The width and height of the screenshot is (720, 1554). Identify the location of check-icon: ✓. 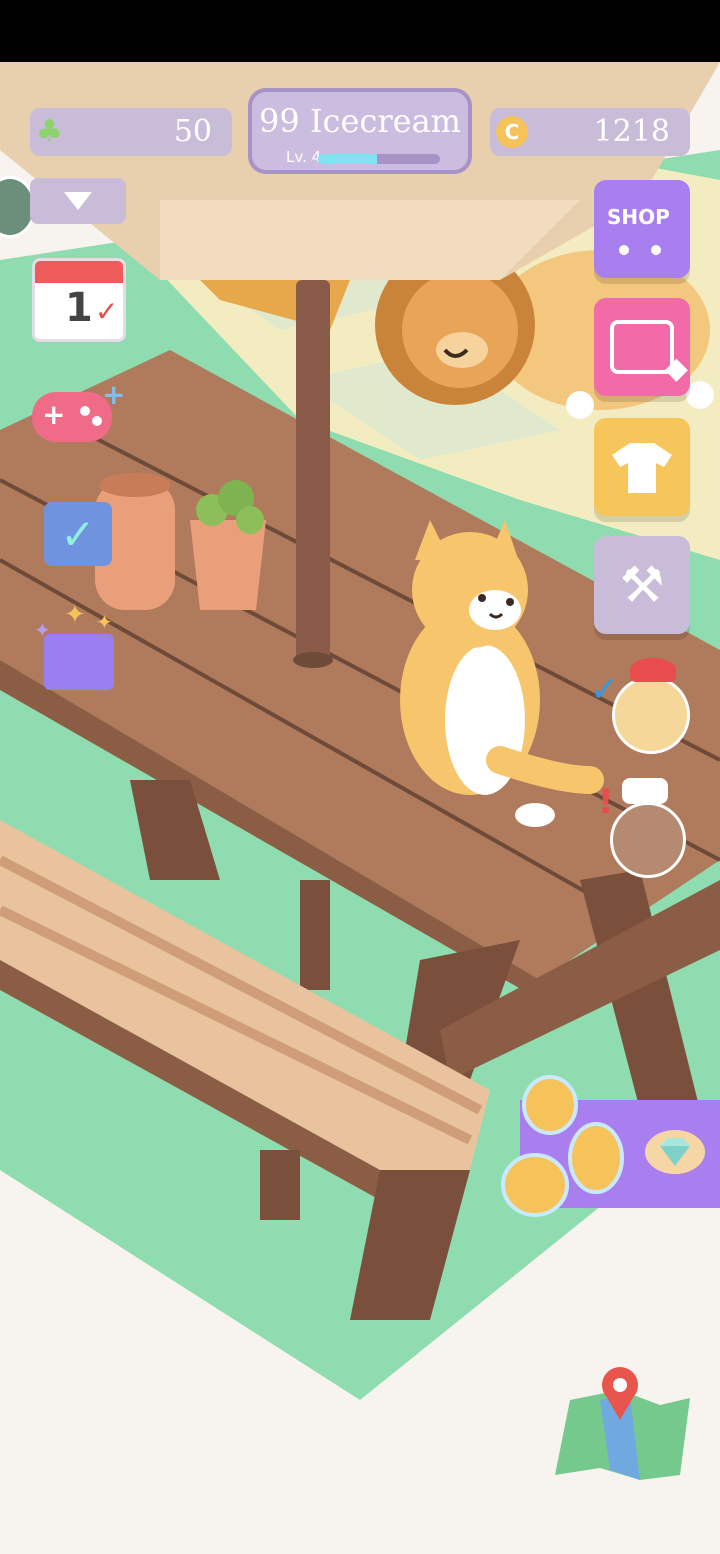
(107, 311).